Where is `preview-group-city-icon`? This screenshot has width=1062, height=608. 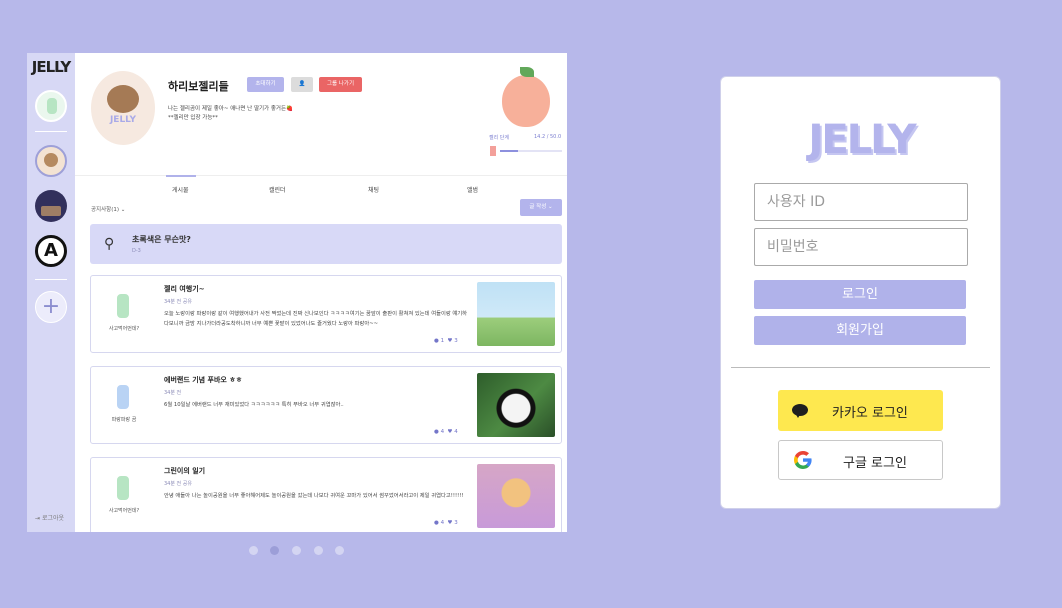
preview-group-city-icon is located at coordinates (51, 206).